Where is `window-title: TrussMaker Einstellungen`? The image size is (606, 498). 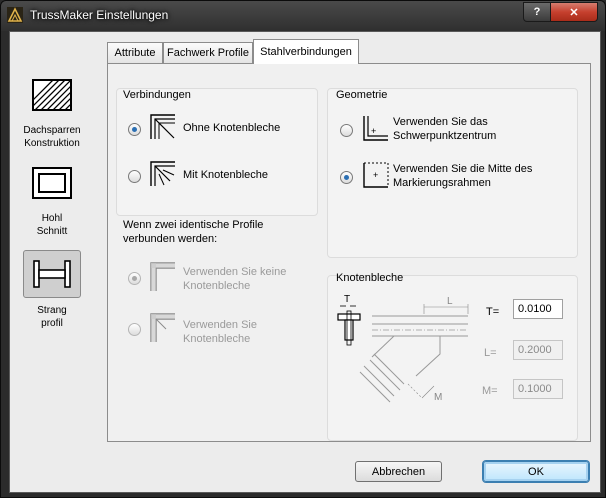
window-title: TrussMaker Einstellungen is located at coordinates (99, 15).